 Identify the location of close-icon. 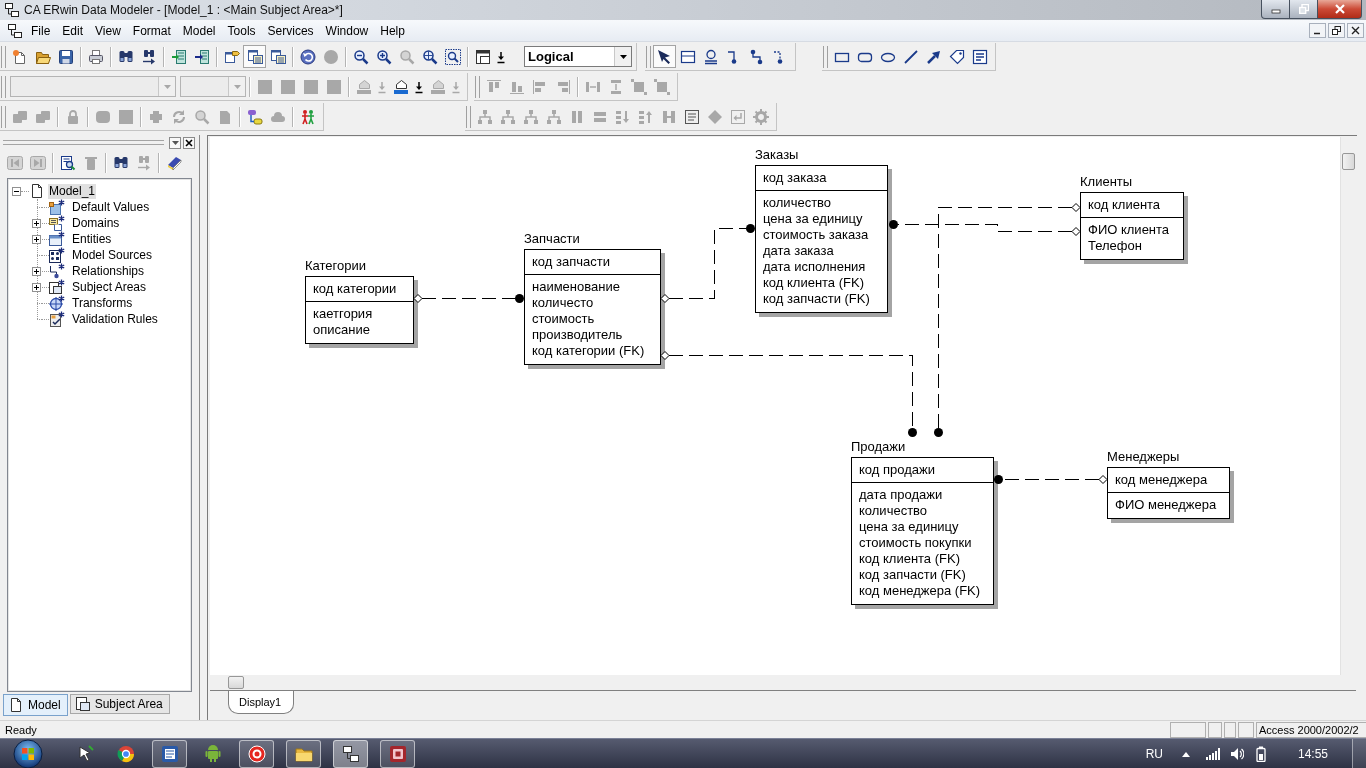
(1339, 9).